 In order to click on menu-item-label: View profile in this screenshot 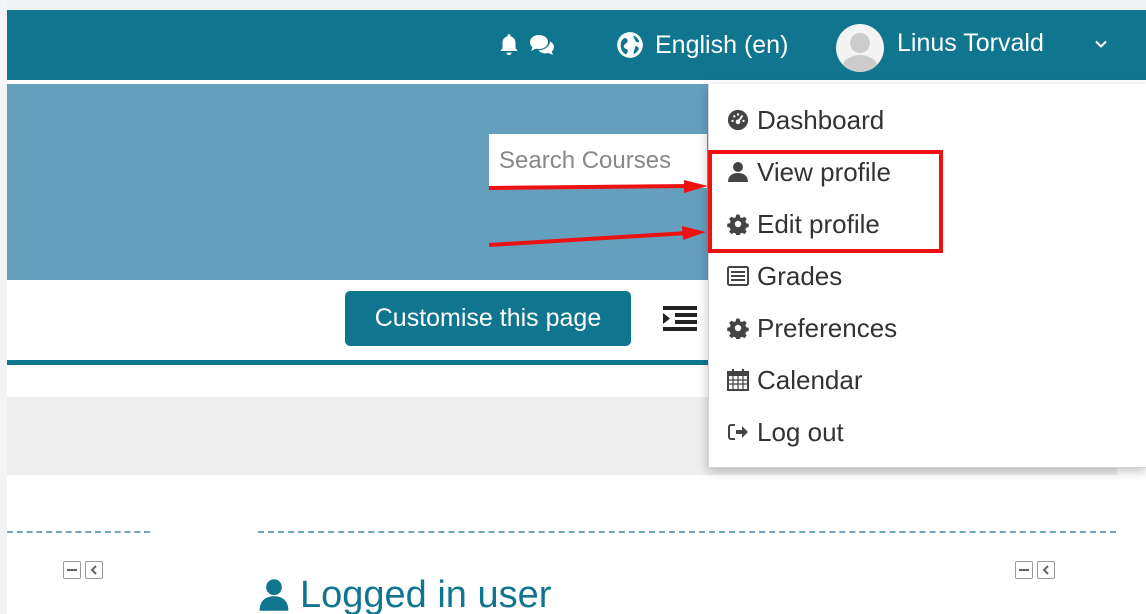, I will do `click(824, 171)`.